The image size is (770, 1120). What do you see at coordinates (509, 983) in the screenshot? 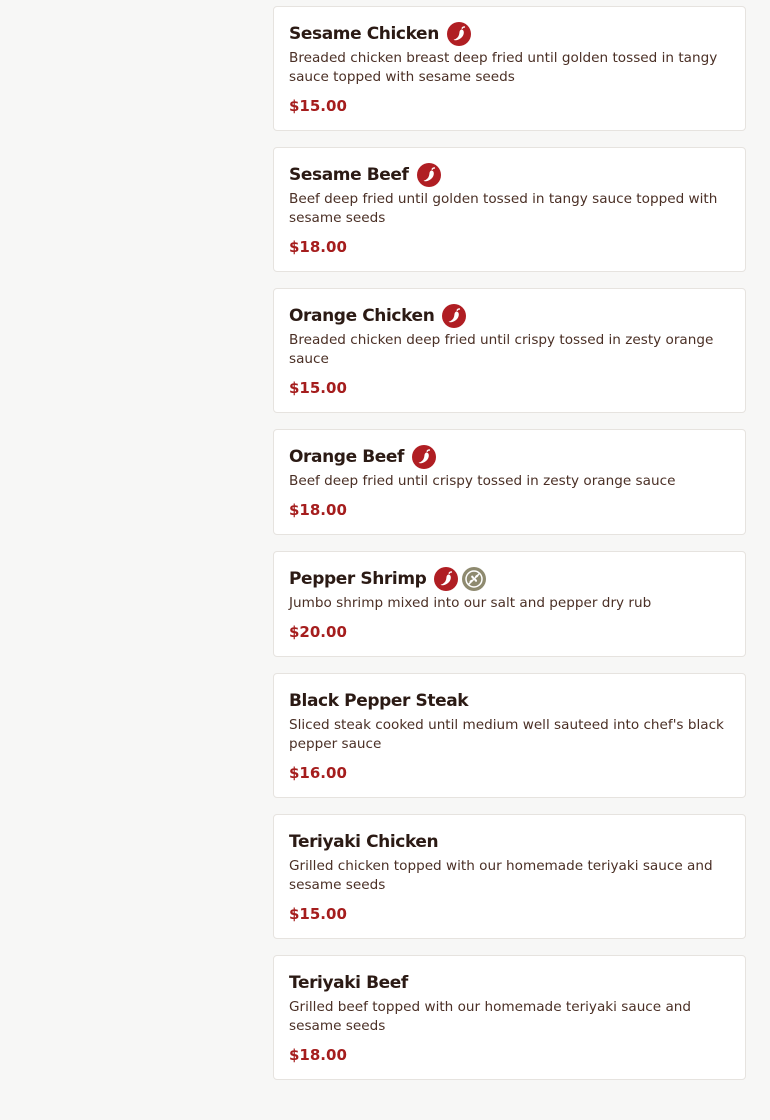
I see `menu-item-header: Teriyaki Beef` at bounding box center [509, 983].